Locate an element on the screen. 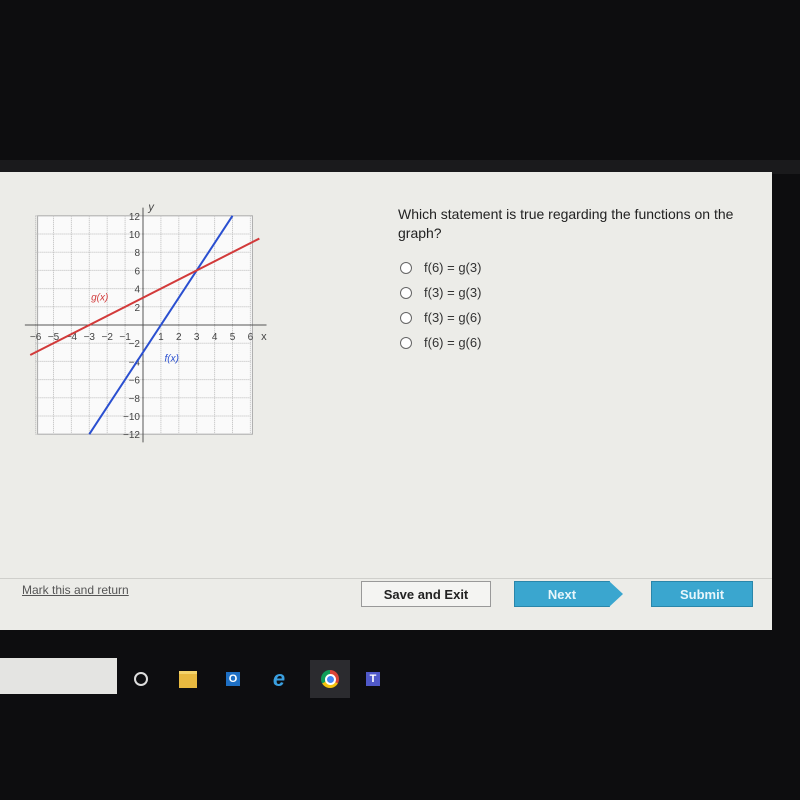 The image size is (800, 800). x-tick-label: 1 is located at coordinates (161, 337).